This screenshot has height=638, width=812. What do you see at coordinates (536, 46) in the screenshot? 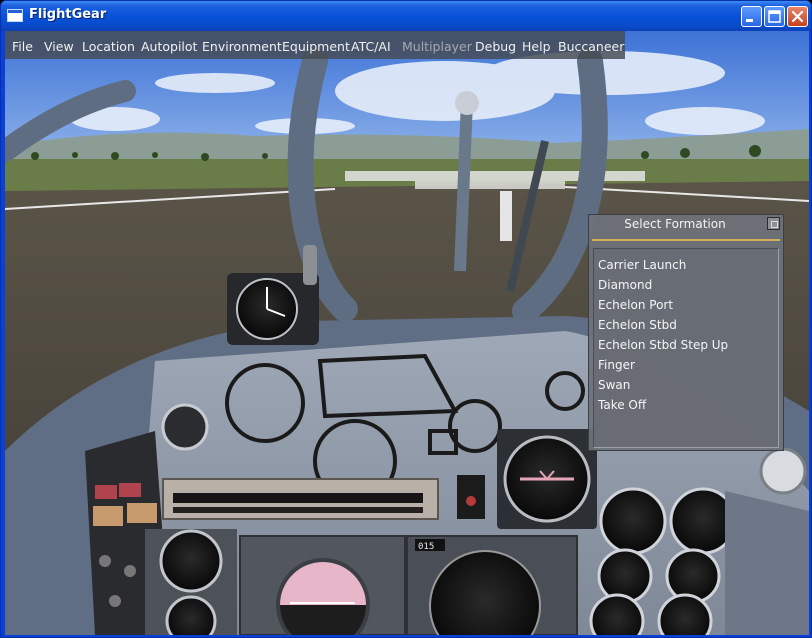
I see `menu-help: Help` at bounding box center [536, 46].